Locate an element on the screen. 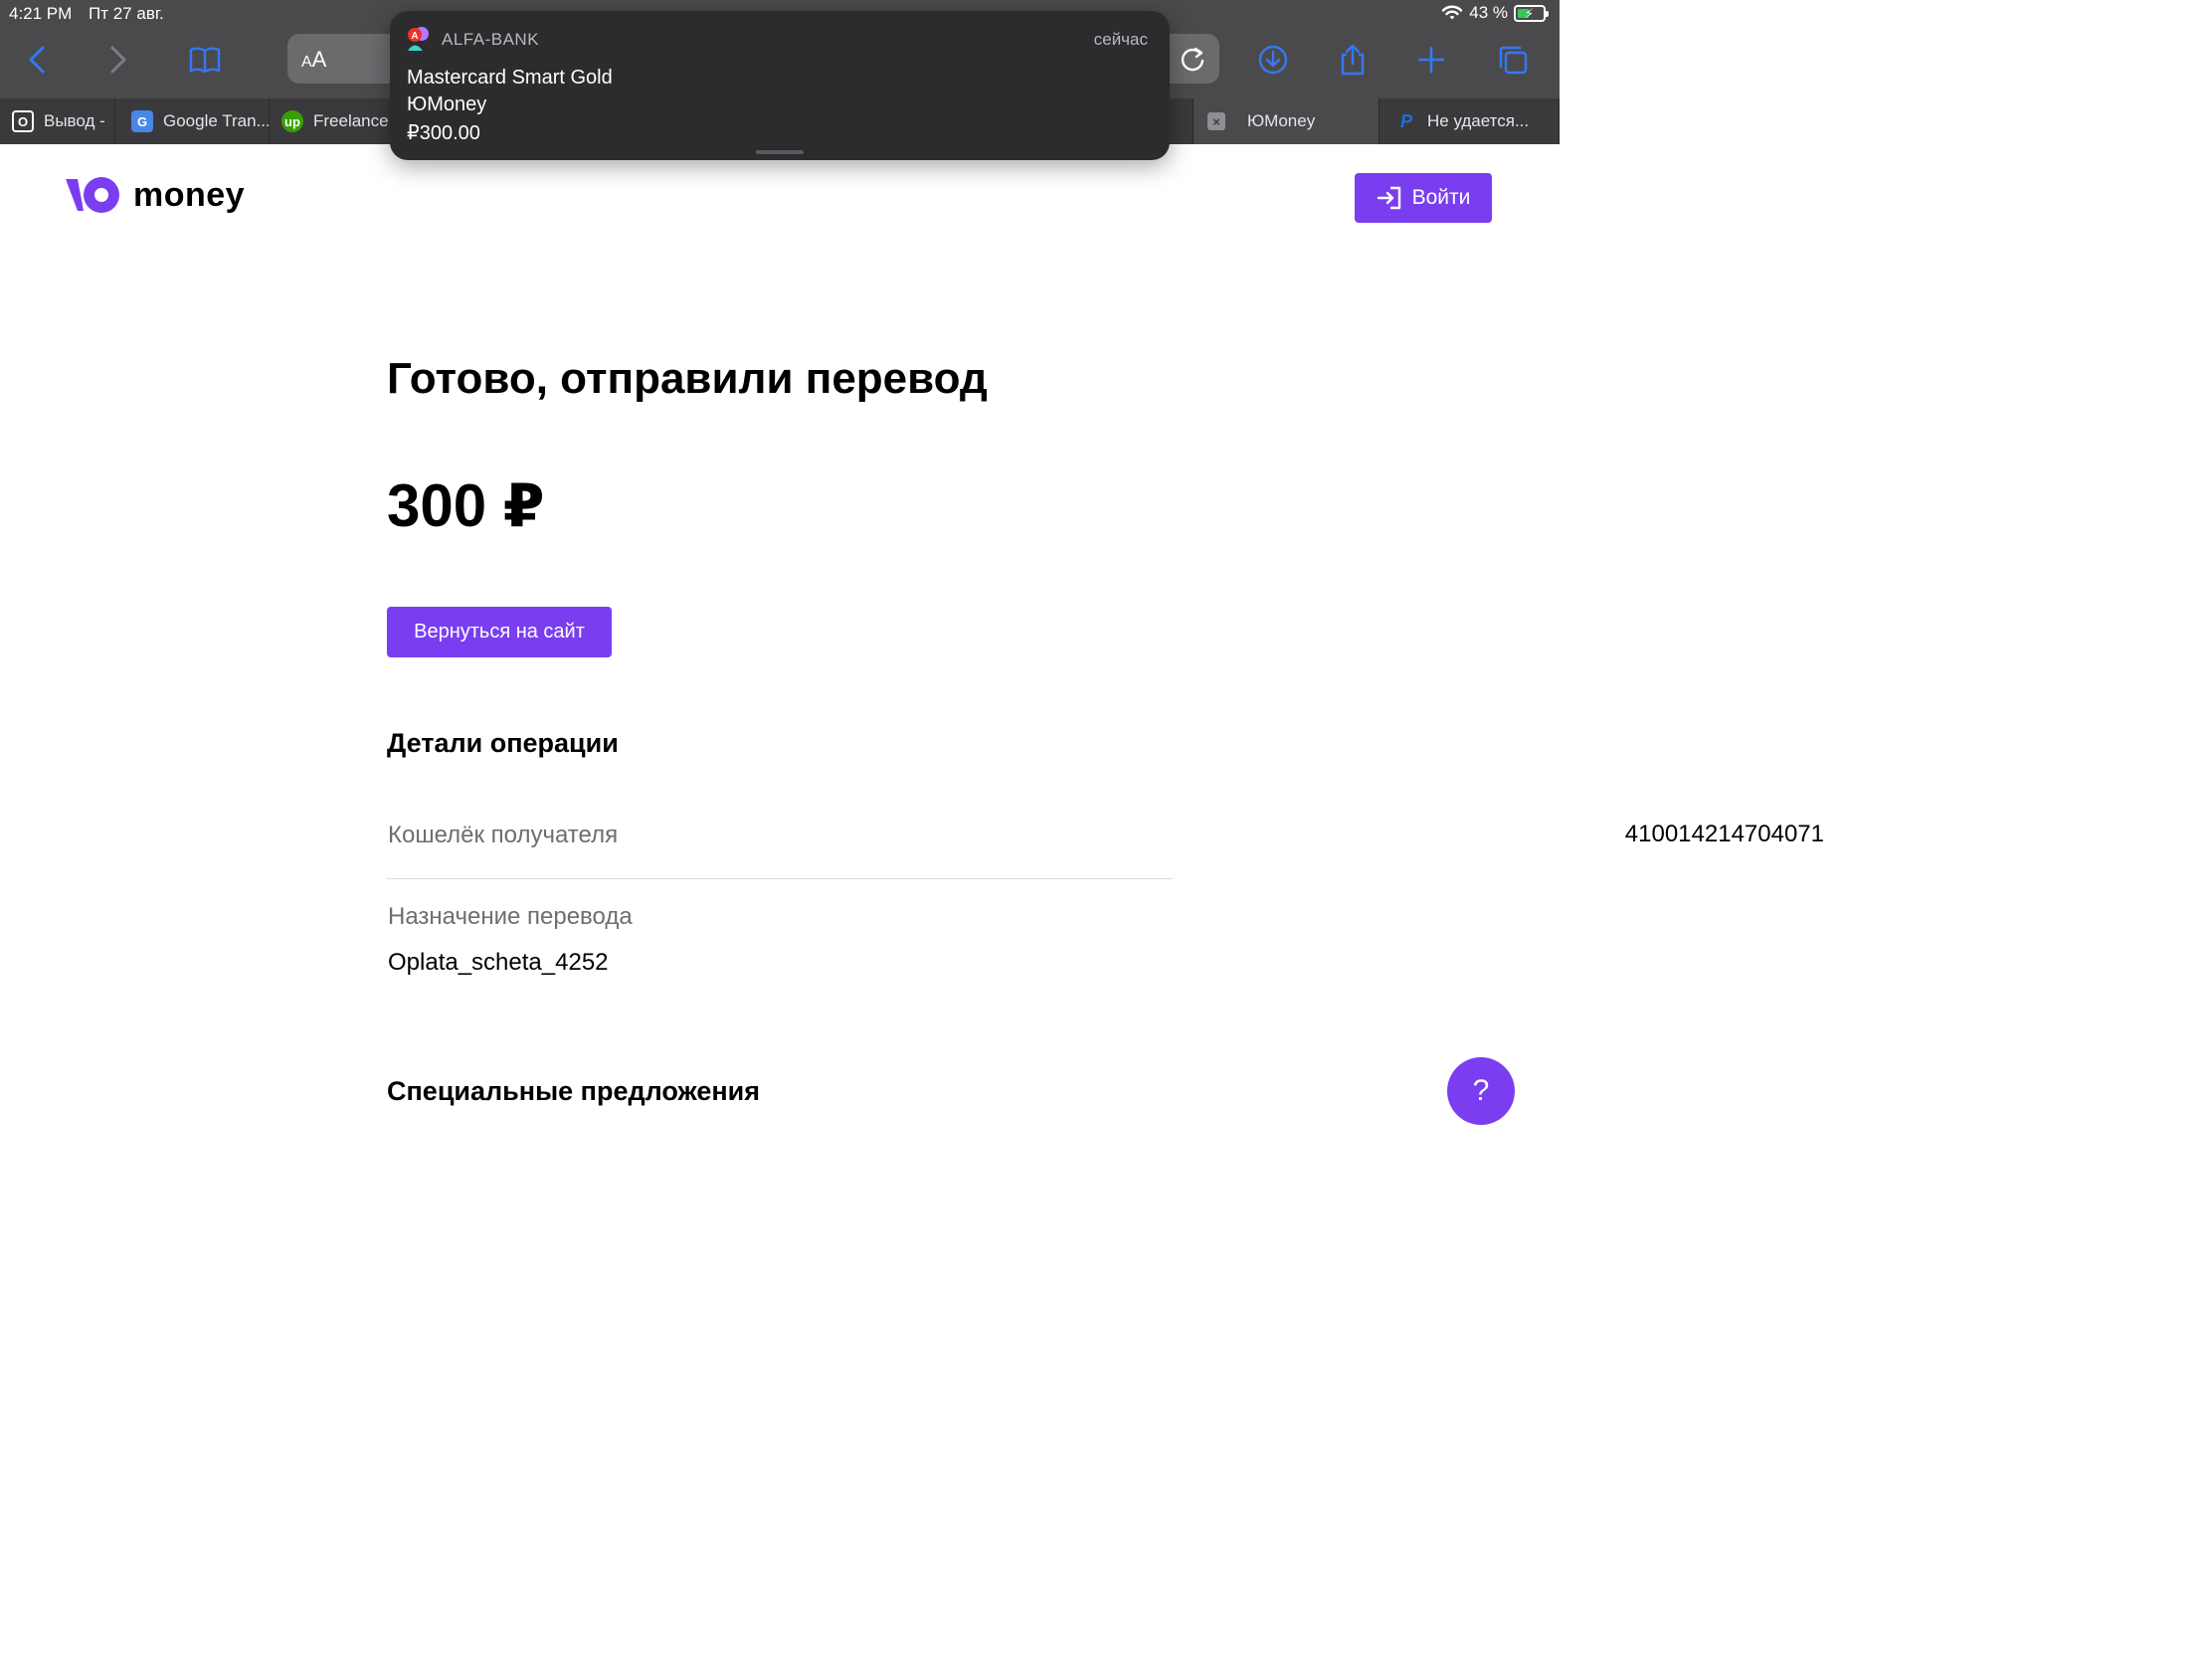 The height and width of the screenshot is (1659, 2212). new-tab-icon is located at coordinates (1431, 60).